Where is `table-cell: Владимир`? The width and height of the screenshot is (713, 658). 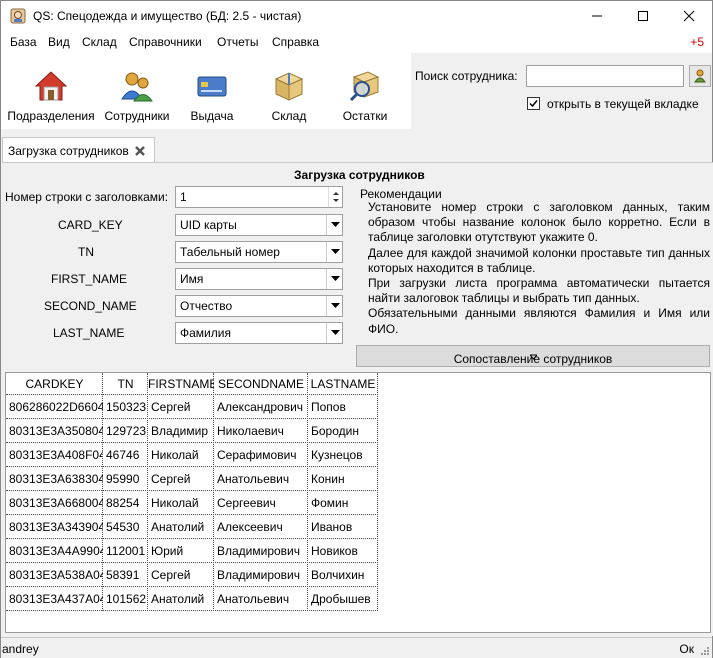
table-cell: Владимир is located at coordinates (181, 431).